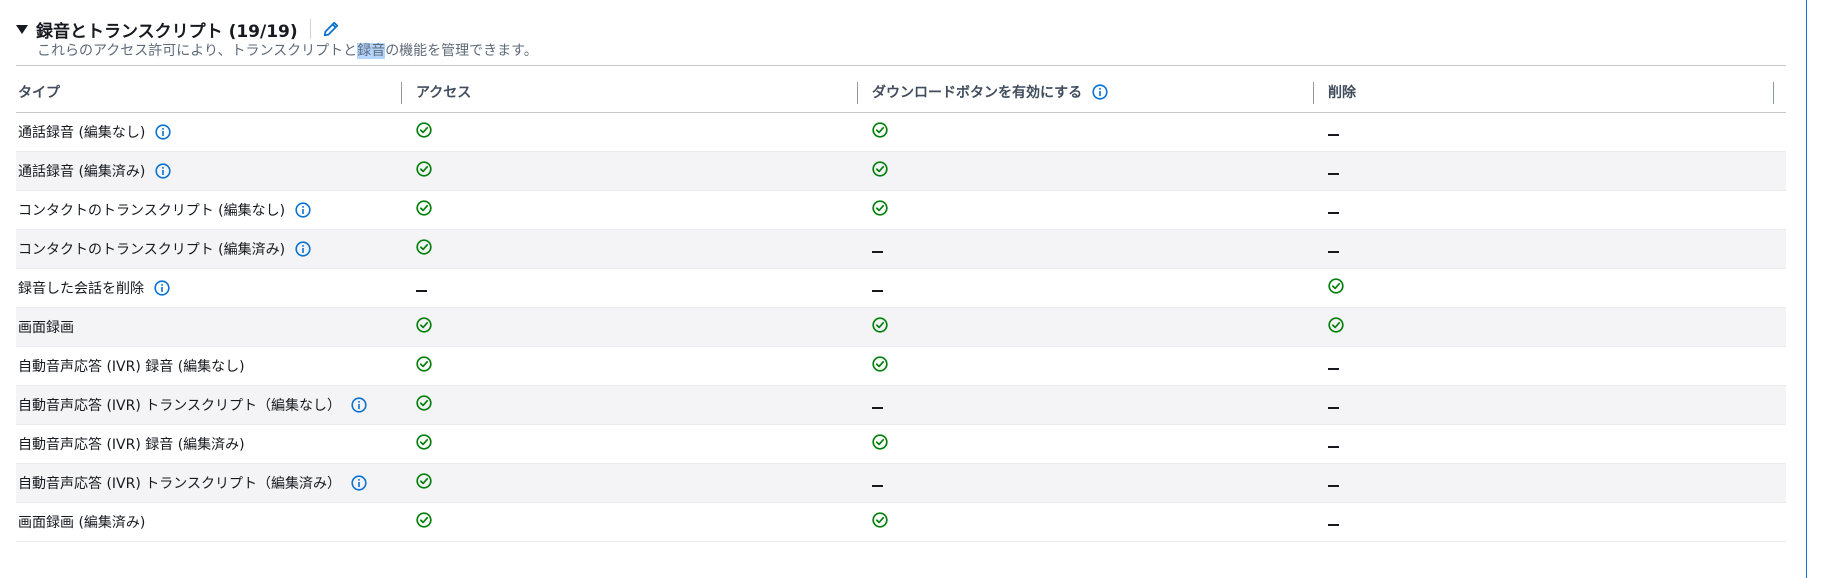 The image size is (1828, 578). I want to click on cell-type: 自動音声応答 (IVR) 録音 (編集済み), so click(215, 444).